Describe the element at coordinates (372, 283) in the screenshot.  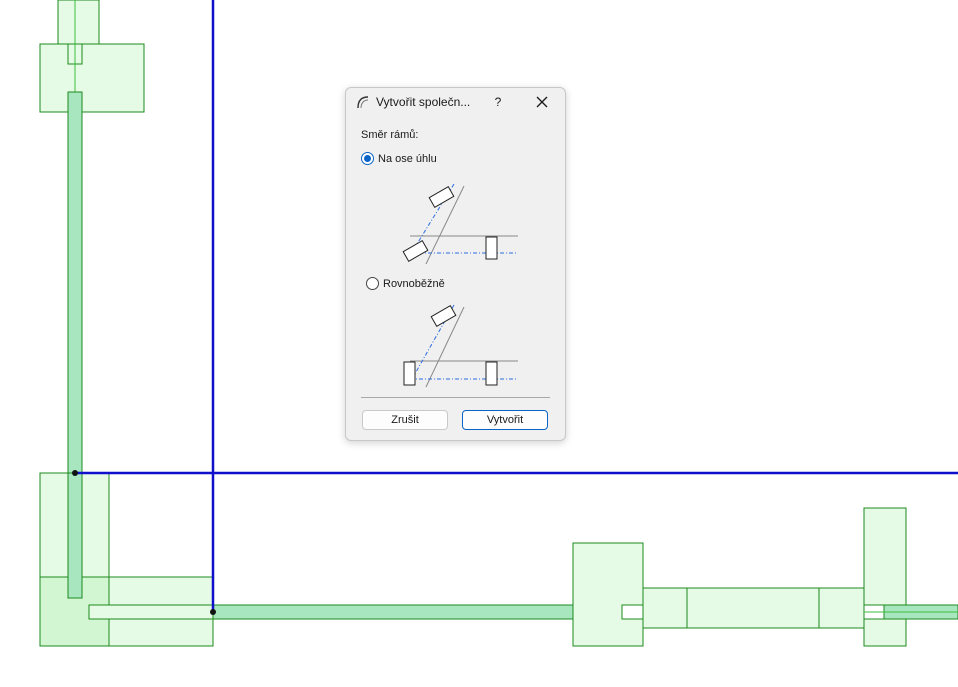
I see `option-parallel-radio` at that location.